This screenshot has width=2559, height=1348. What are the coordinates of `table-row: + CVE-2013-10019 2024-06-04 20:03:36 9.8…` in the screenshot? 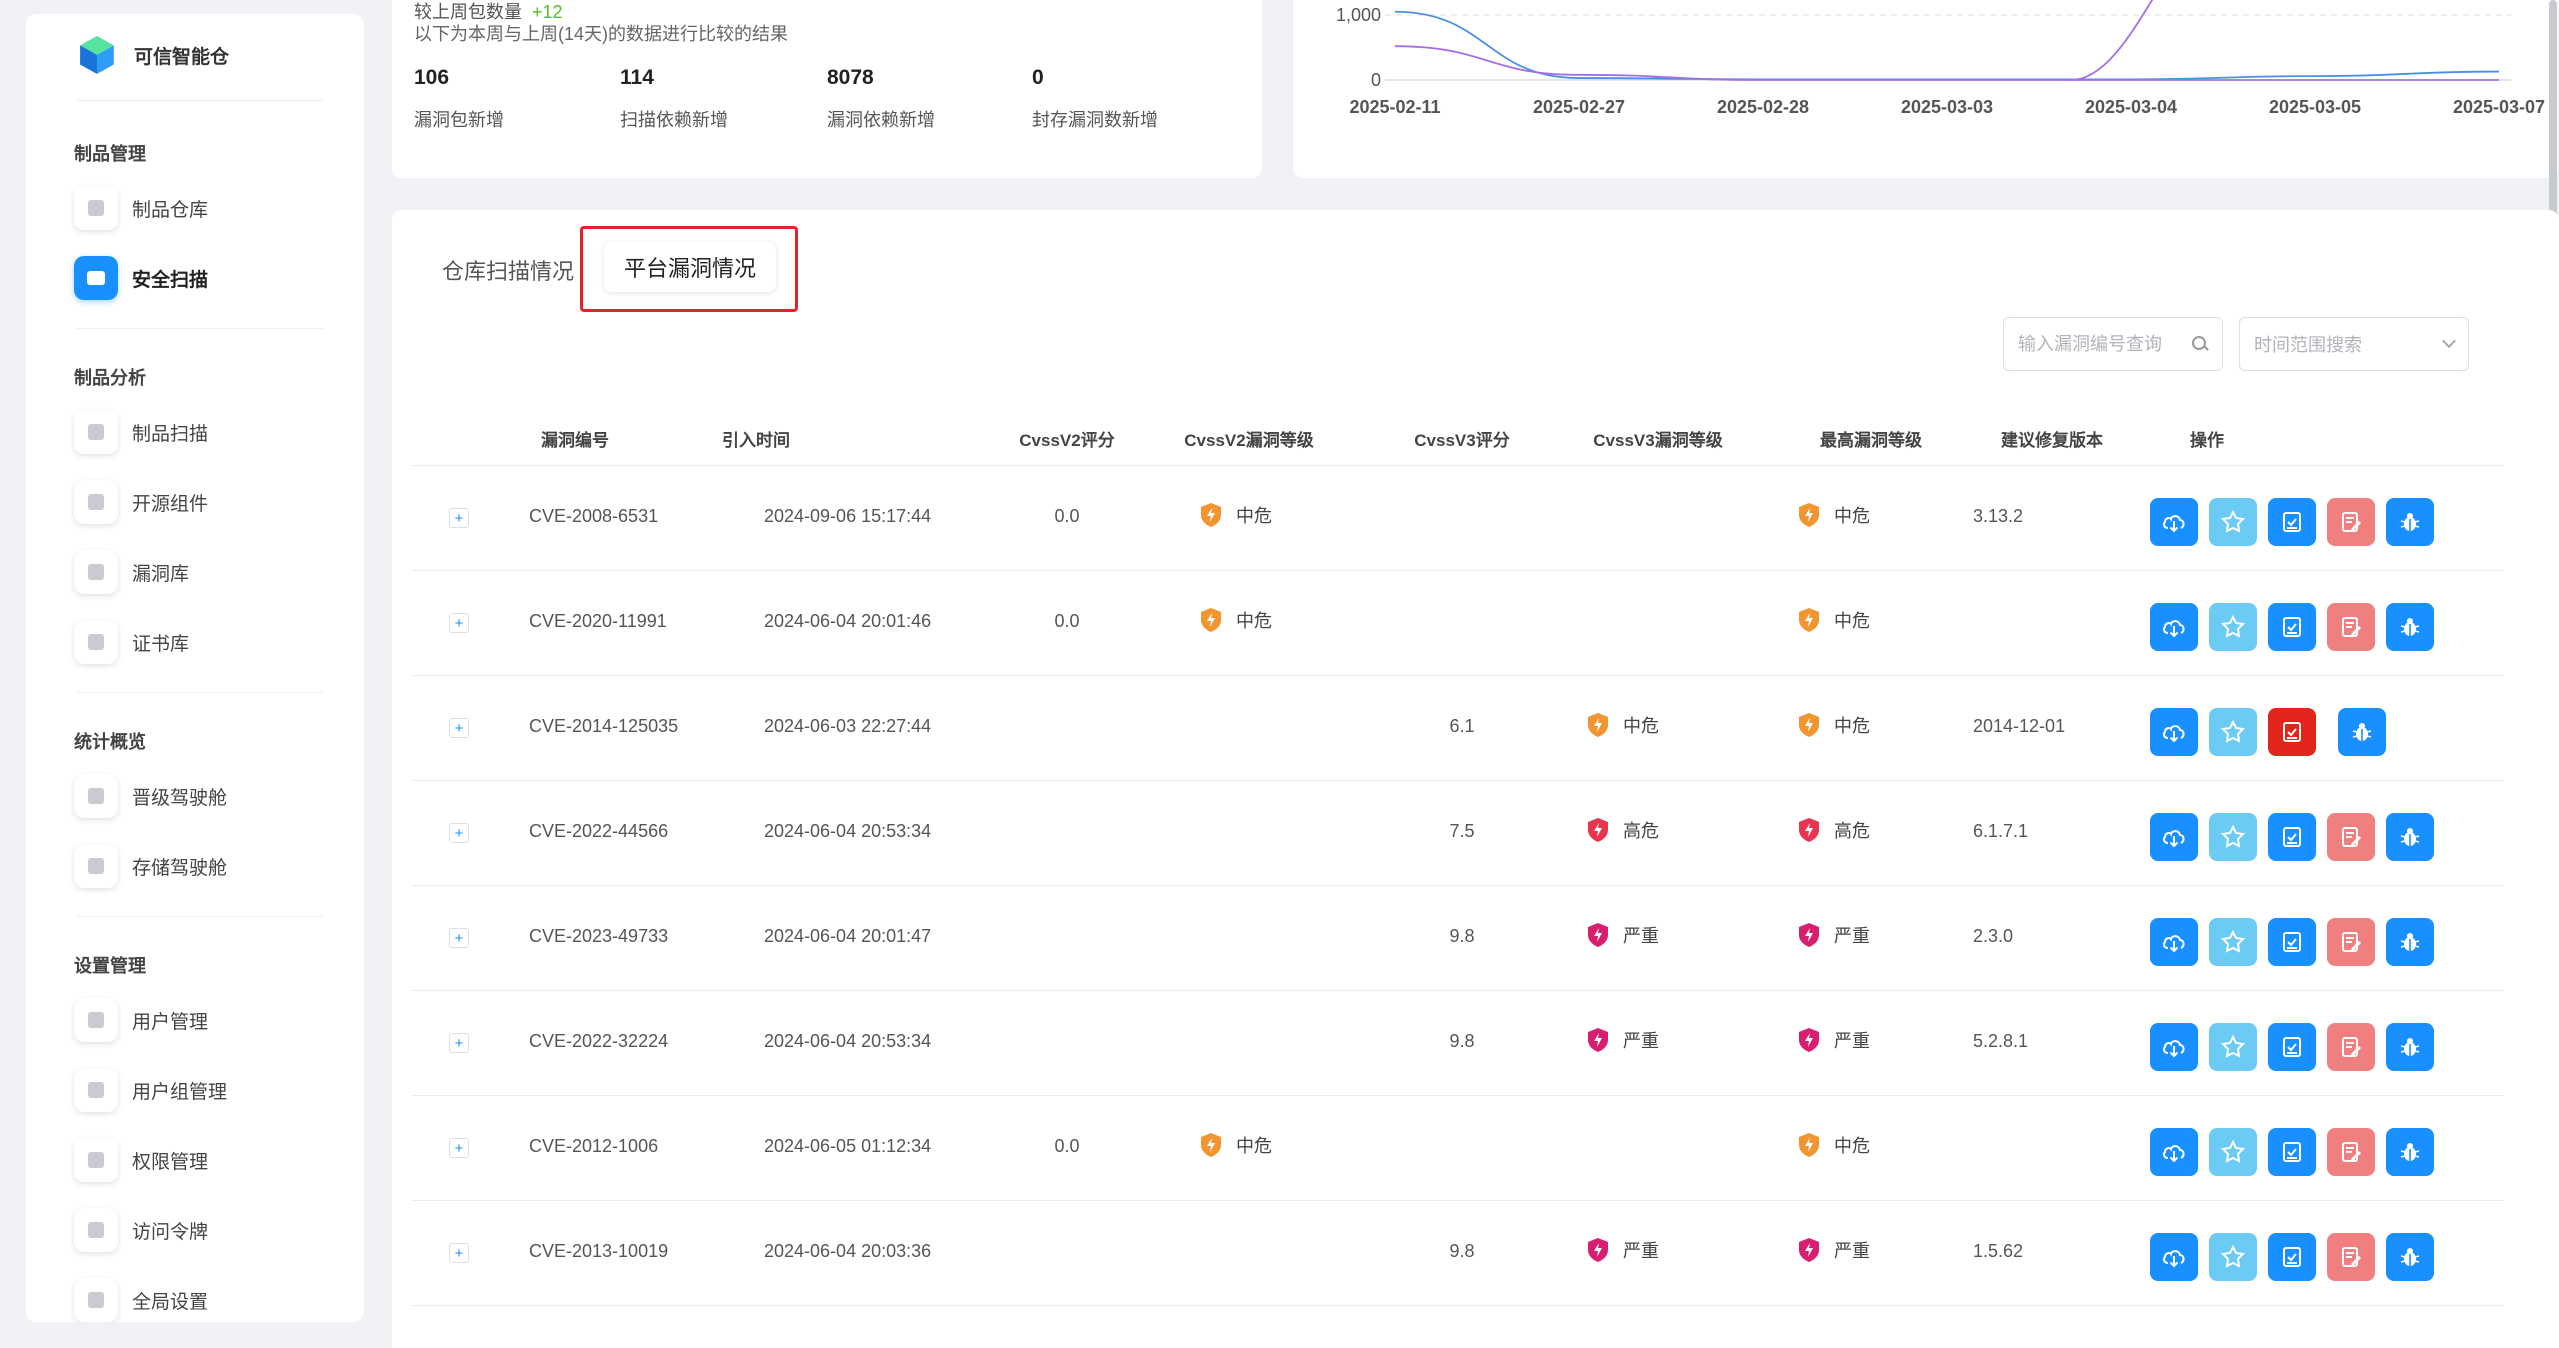 It's located at (1458, 1253).